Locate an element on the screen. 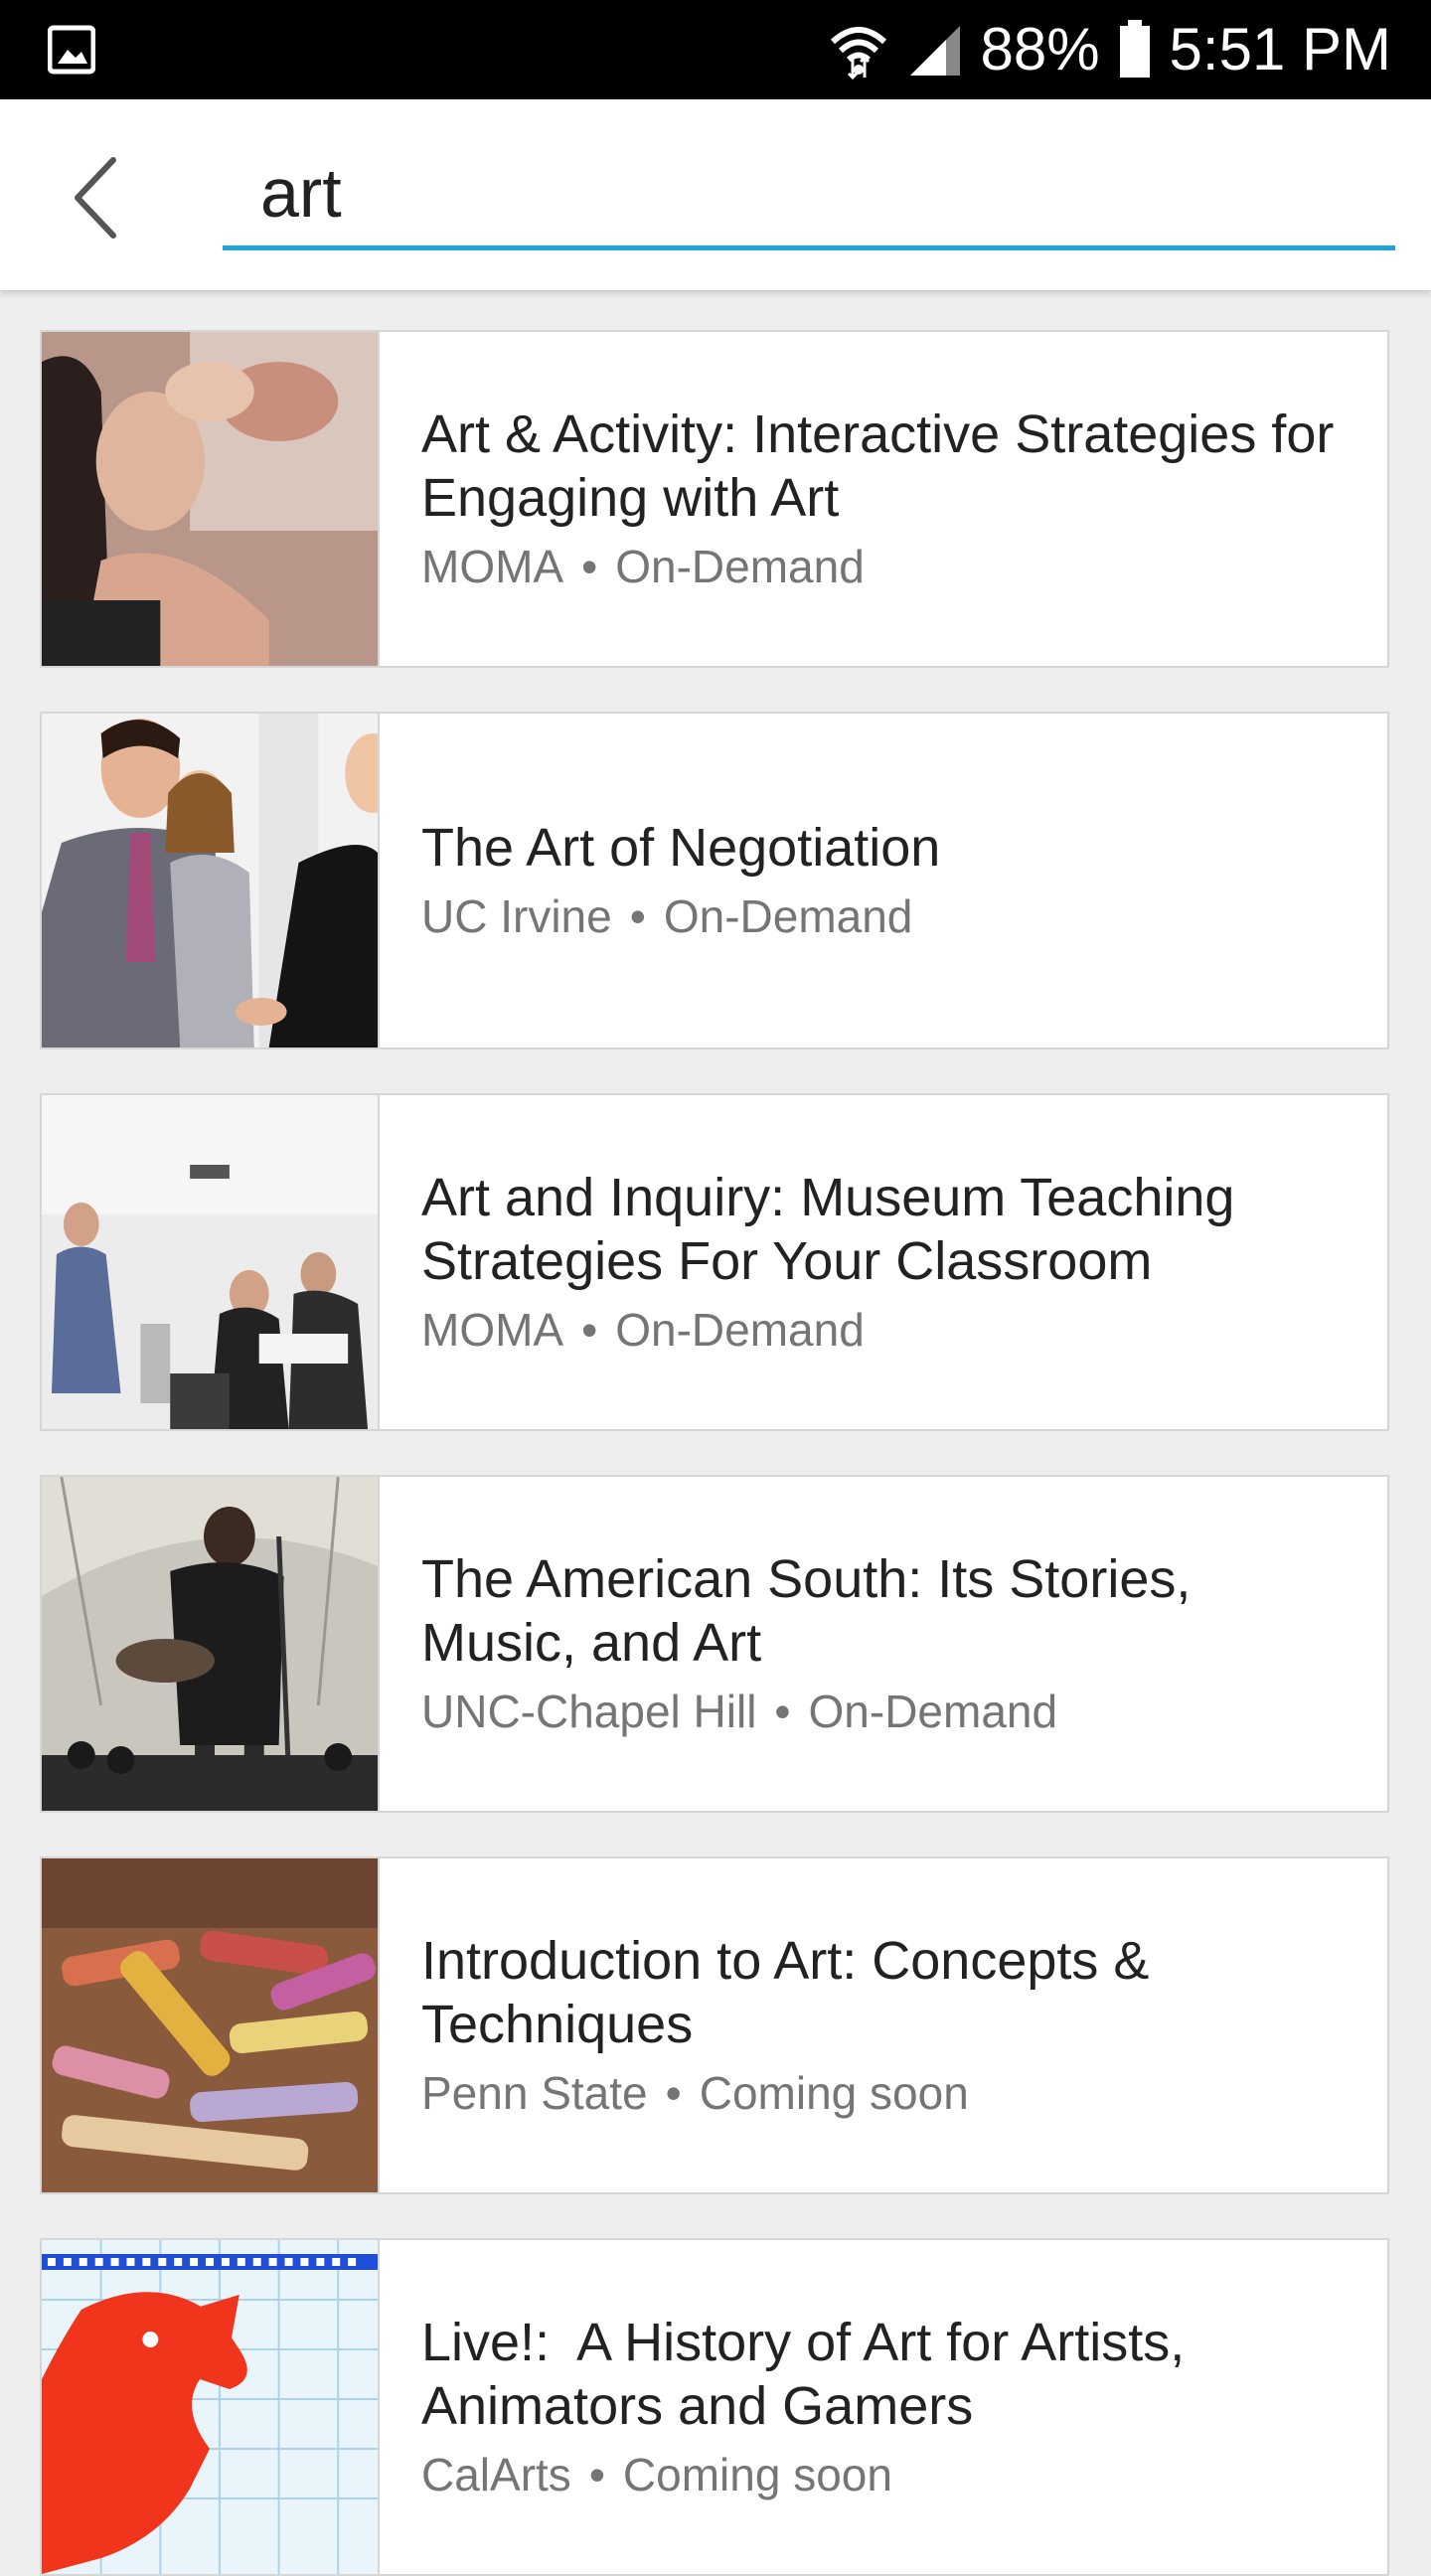  course-meta: UNC-Chapel Hill • On-Demand is located at coordinates (884, 1711).